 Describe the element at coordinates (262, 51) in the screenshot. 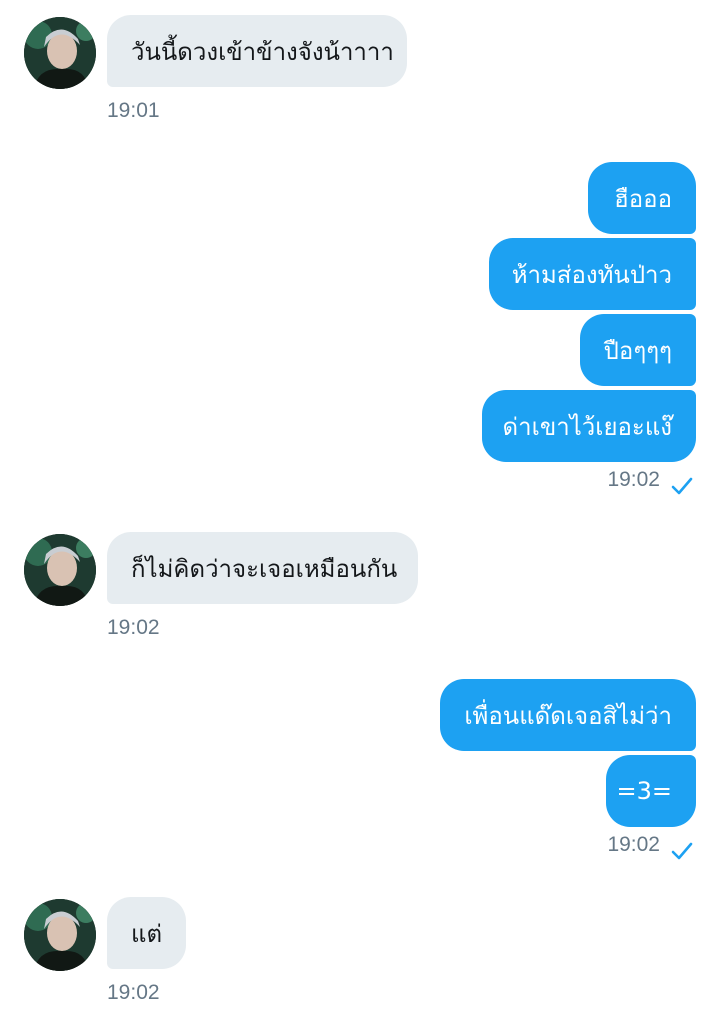

I see `message-text: วันนี้ดวงเข้าข้างจังน้าาาา` at that location.